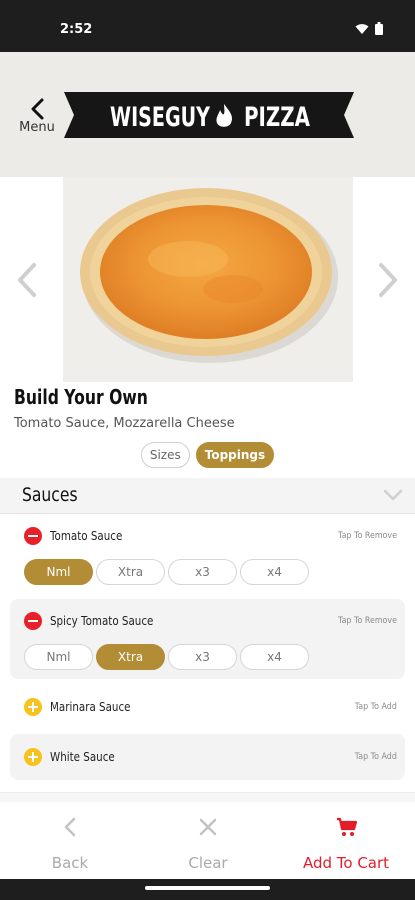 Image resolution: width=415 pixels, height=900 pixels. I want to click on item-description: Tomato Sauce, Mozzarella Cheese, so click(124, 423).